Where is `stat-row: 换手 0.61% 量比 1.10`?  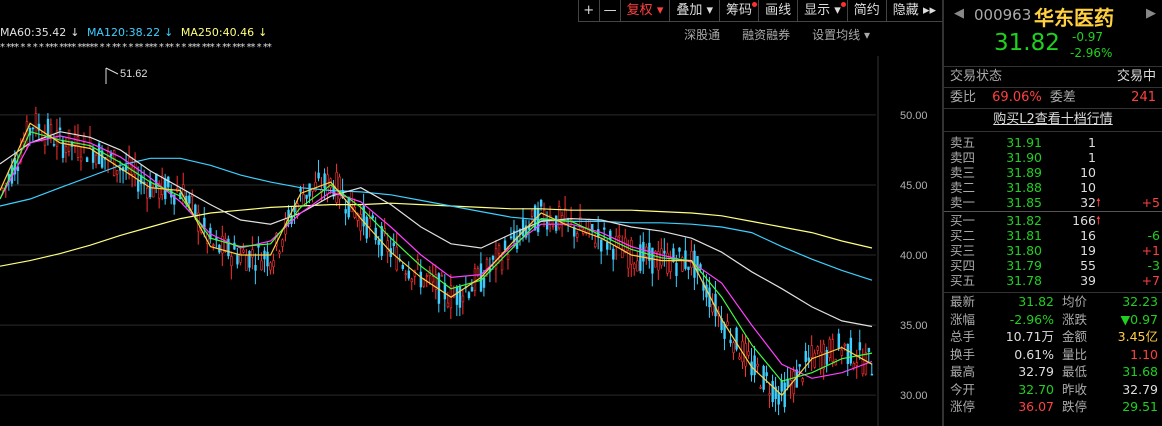
stat-row: 换手 0.61% 量比 1.10 is located at coordinates (1053, 355).